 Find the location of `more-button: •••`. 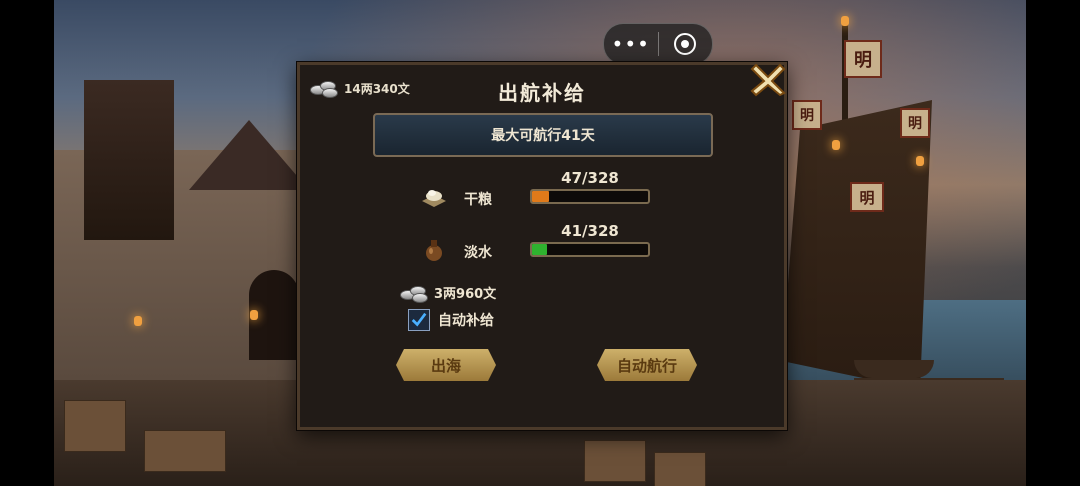

more-button: ••• is located at coordinates (631, 44).